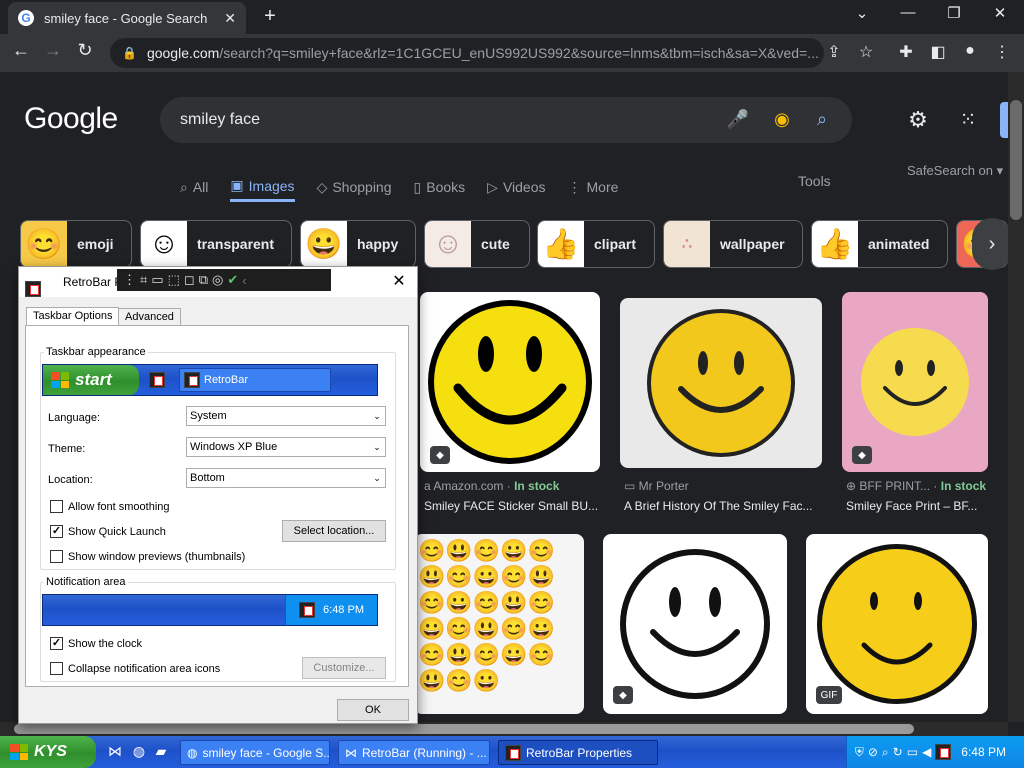  Describe the element at coordinates (885, 752) in the screenshot. I see `search-tray-icon: ⌕` at that location.